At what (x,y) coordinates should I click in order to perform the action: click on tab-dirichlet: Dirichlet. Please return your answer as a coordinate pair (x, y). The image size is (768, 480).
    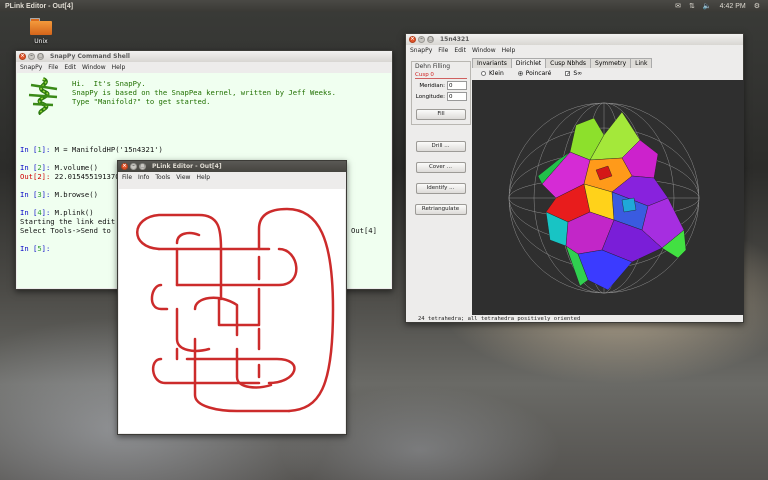
    Looking at the image, I should click on (528, 63).